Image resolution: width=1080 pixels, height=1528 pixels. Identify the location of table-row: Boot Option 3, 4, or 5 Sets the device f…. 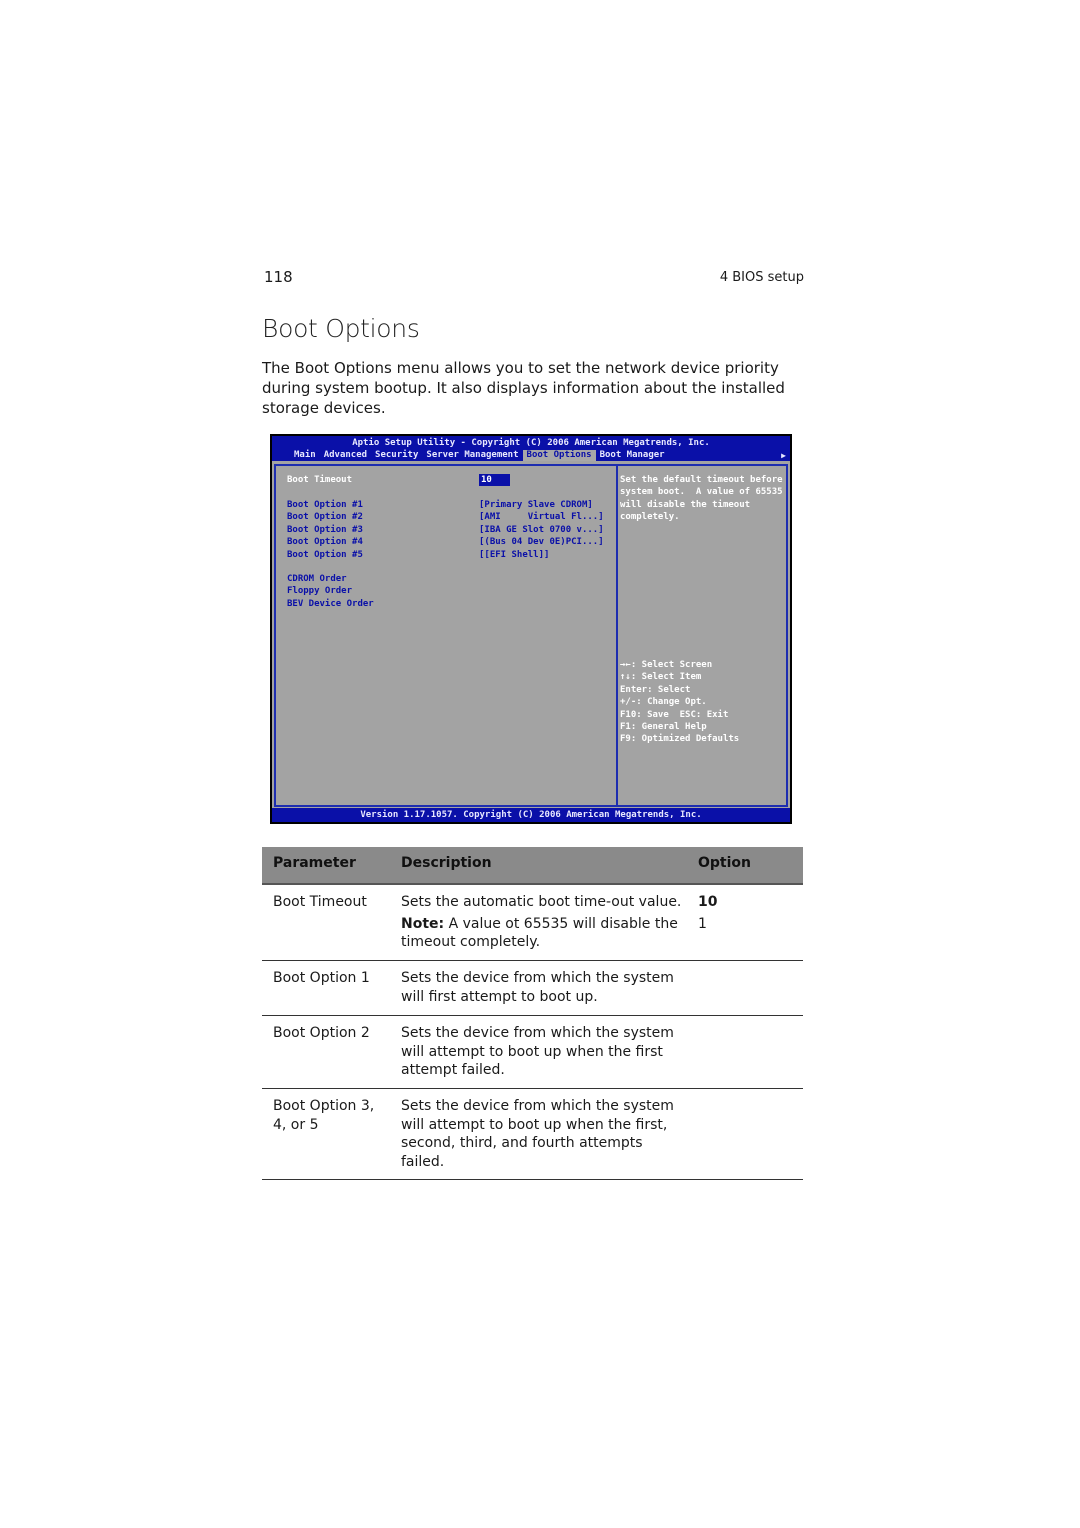
(532, 1134).